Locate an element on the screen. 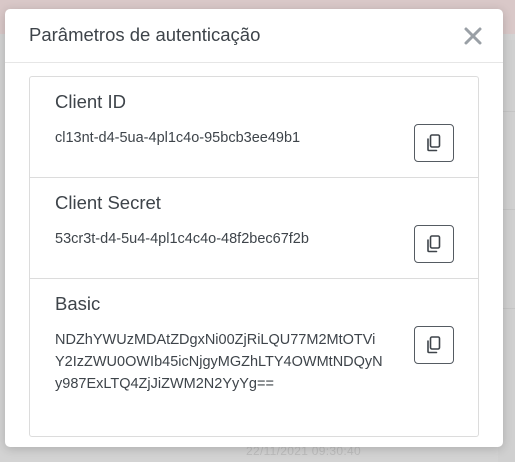 Image resolution: width=515 pixels, height=462 pixels. close-icon is located at coordinates (473, 36).